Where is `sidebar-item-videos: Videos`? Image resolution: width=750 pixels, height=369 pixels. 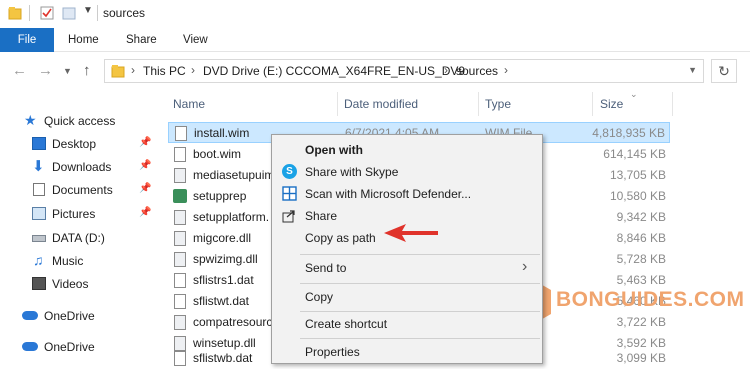
sidebar-item-videos: Videos is located at coordinates (80, 284).